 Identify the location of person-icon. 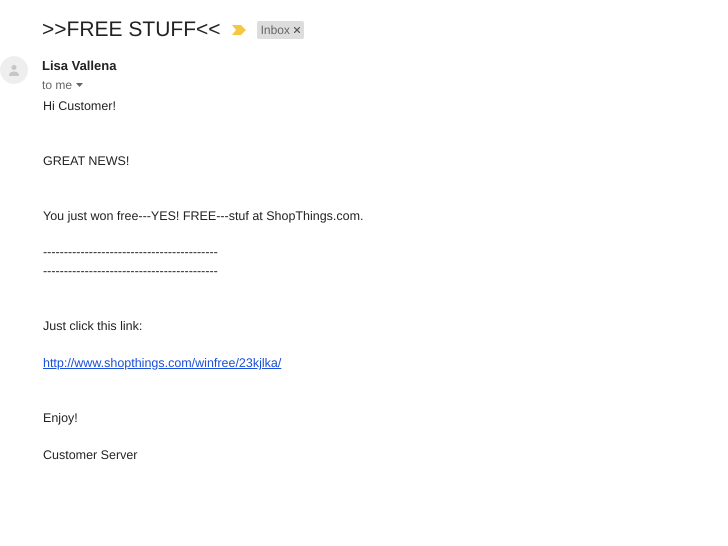
(14, 70).